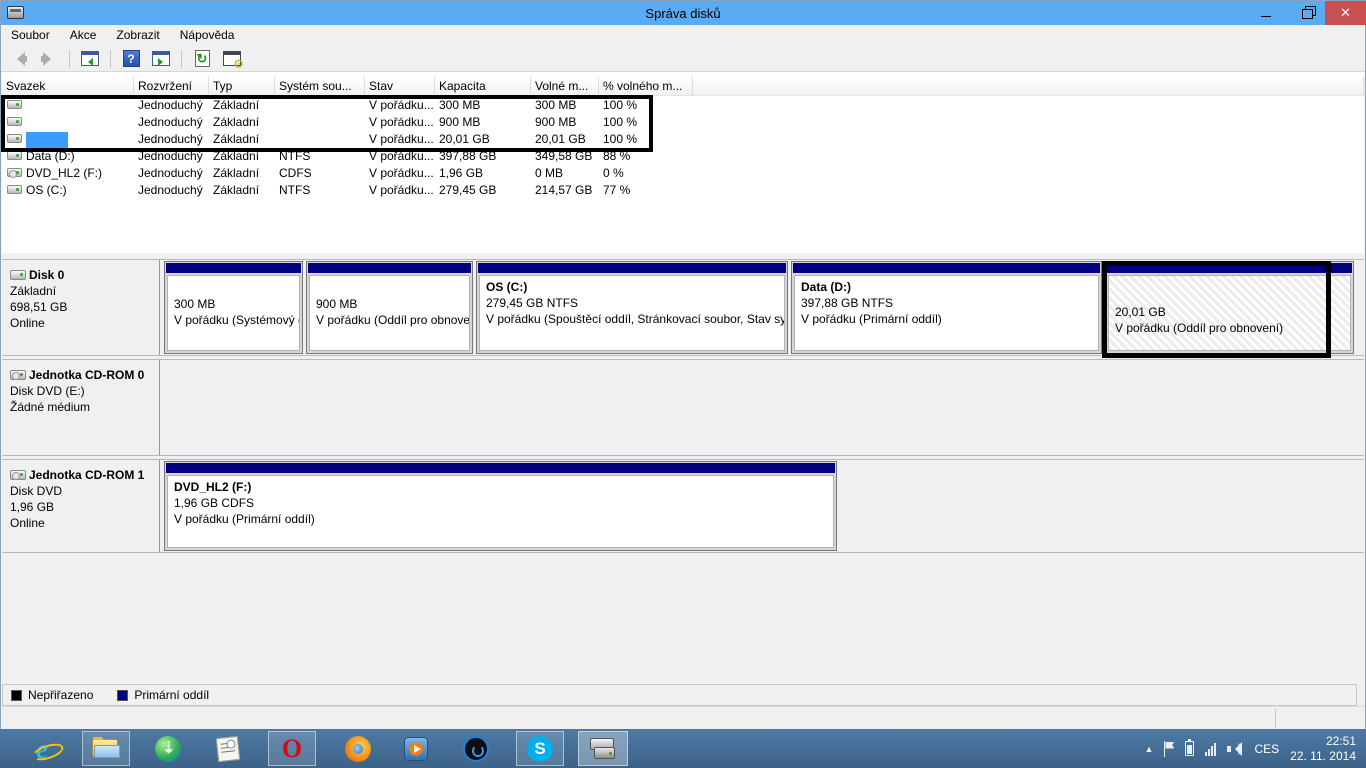 The height and width of the screenshot is (768, 1366). I want to click on action-pane-button, so click(161, 59).